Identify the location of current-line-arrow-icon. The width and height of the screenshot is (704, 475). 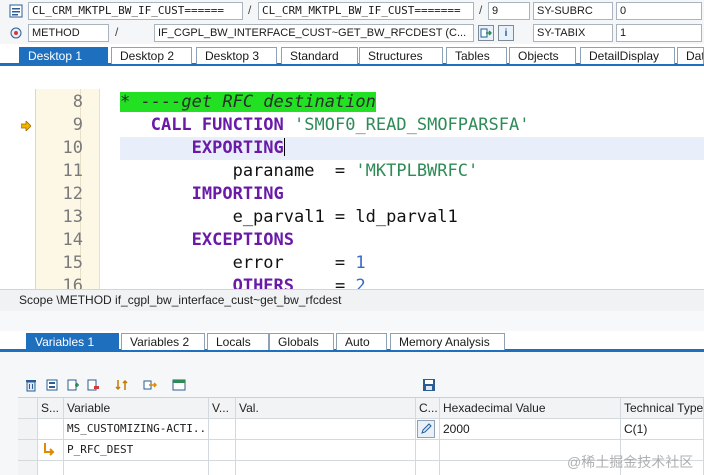
(26, 126).